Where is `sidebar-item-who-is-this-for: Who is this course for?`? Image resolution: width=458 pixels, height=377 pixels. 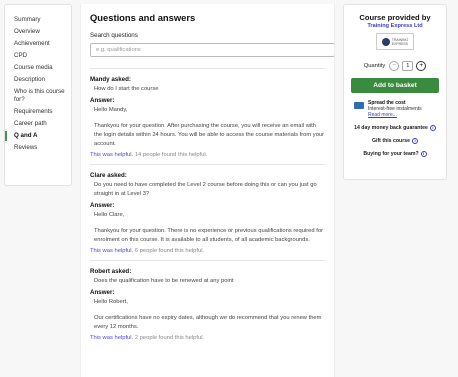 sidebar-item-who-is-this-for: Who is this course for? is located at coordinates (38, 96).